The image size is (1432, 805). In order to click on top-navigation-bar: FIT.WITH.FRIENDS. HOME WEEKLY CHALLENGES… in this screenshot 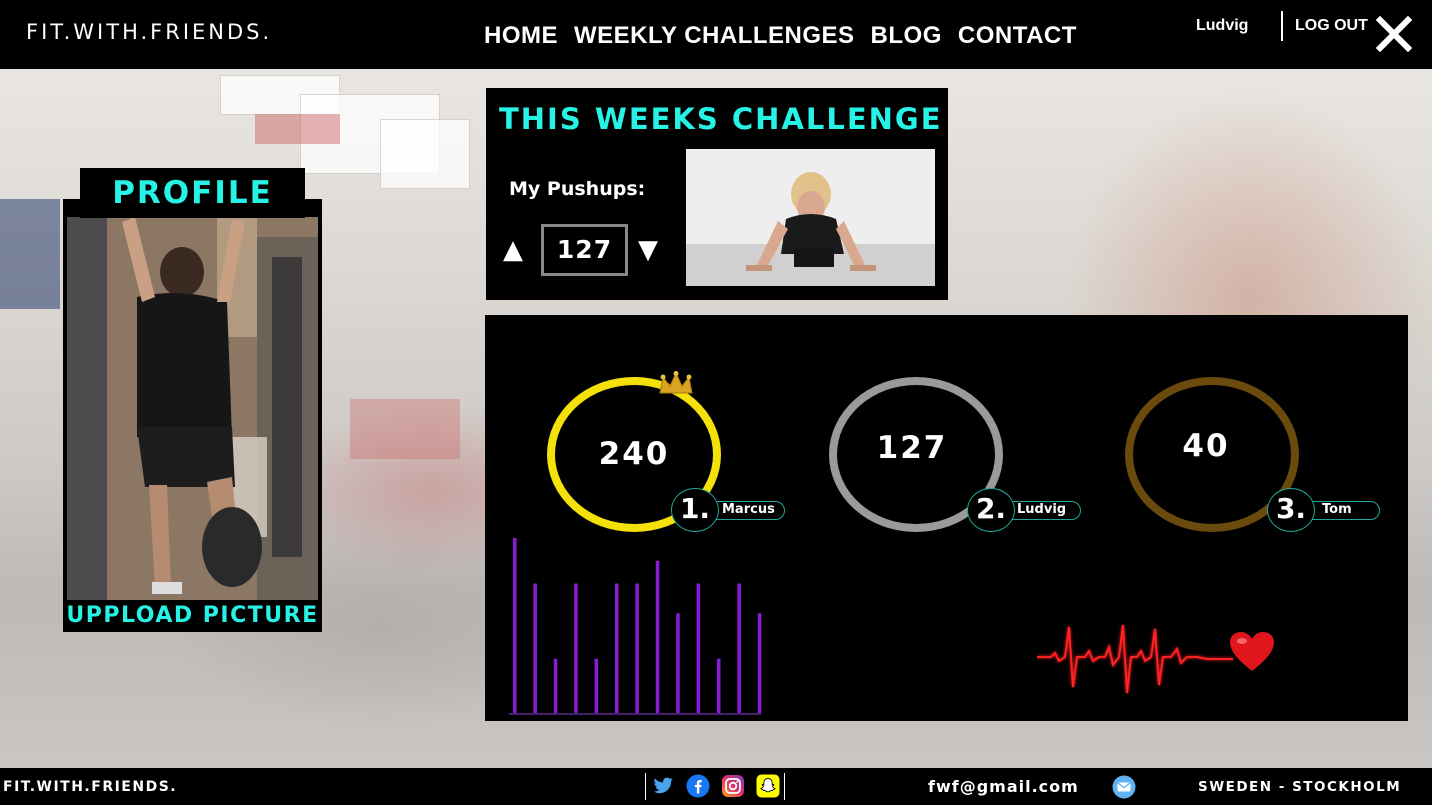, I will do `click(716, 34)`.